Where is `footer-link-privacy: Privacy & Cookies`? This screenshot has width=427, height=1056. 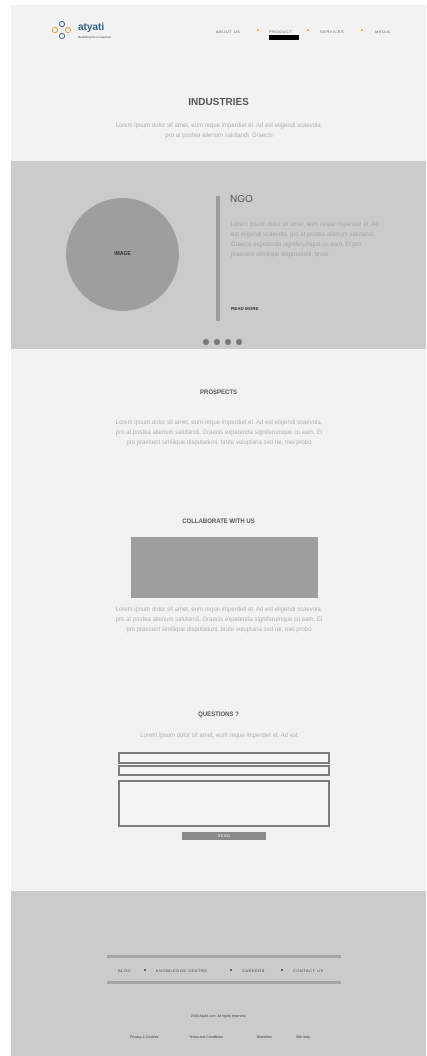
footer-link-privacy: Privacy & Cookies is located at coordinates (144, 1037).